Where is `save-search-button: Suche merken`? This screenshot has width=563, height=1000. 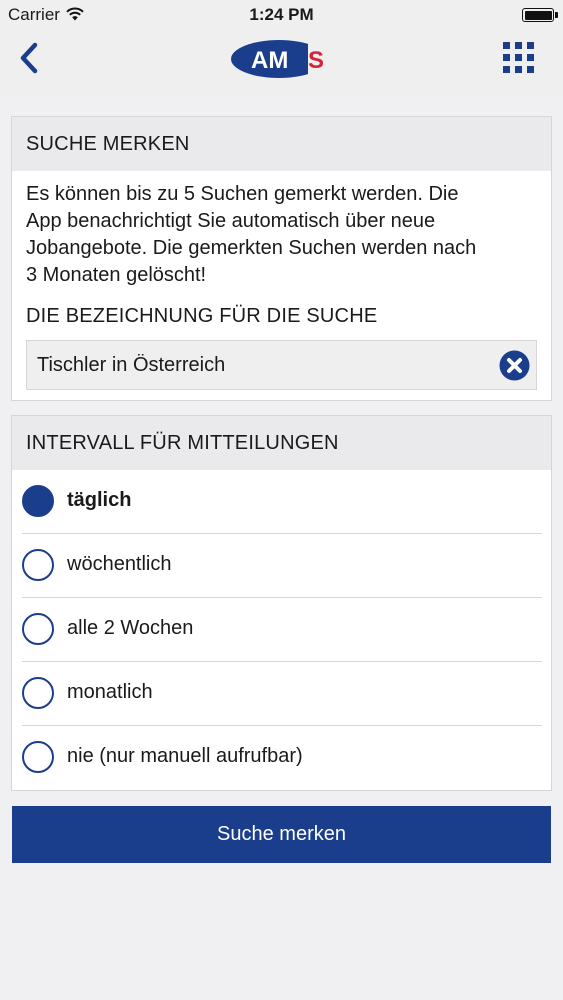 save-search-button: Suche merken is located at coordinates (281, 834).